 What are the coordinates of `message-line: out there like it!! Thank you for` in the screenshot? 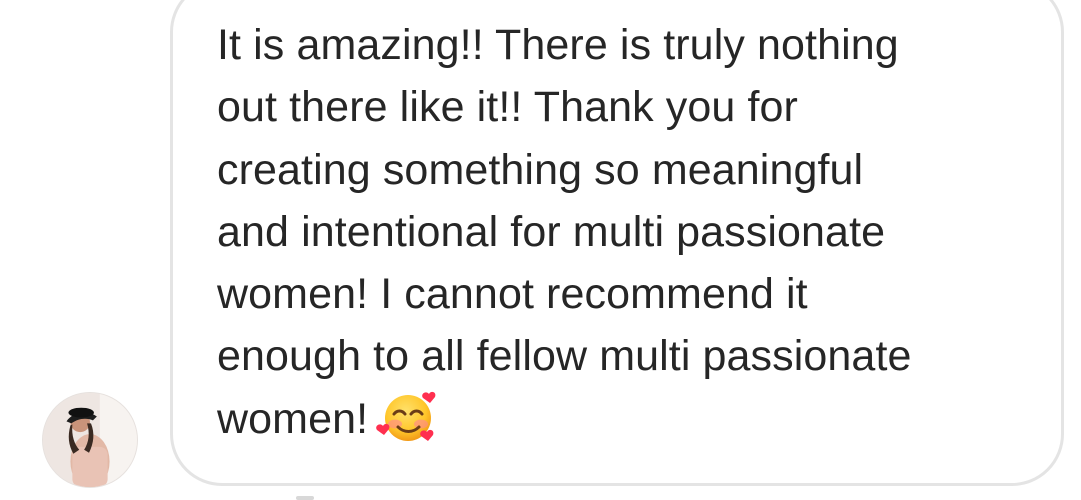 It's located at (507, 107).